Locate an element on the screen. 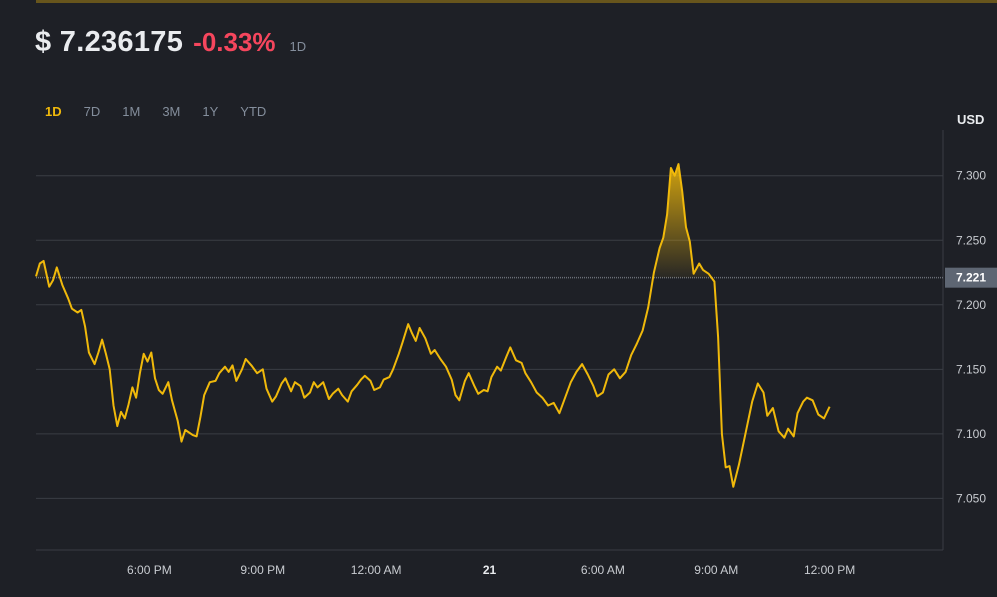 This screenshot has height=597, width=997. above-reference-fill is located at coordinates (374, 221).